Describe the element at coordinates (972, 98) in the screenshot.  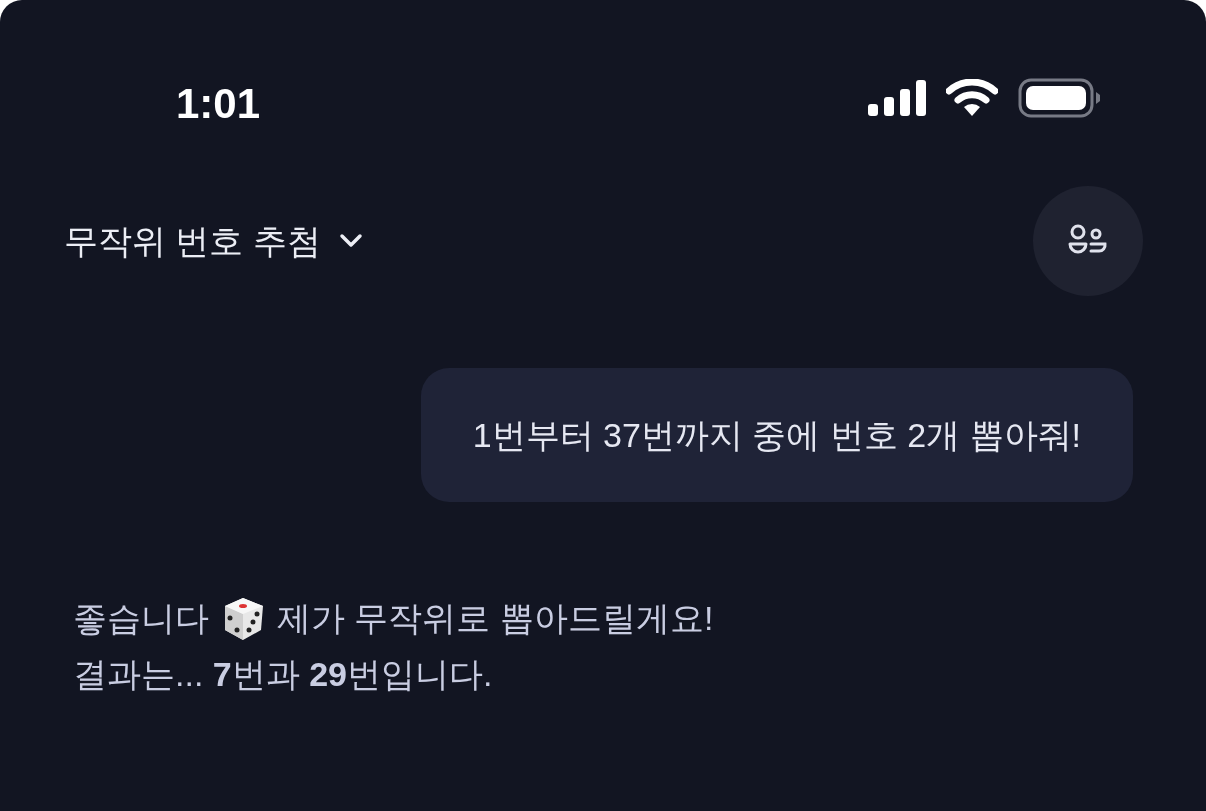
I see `wifi-icon` at that location.